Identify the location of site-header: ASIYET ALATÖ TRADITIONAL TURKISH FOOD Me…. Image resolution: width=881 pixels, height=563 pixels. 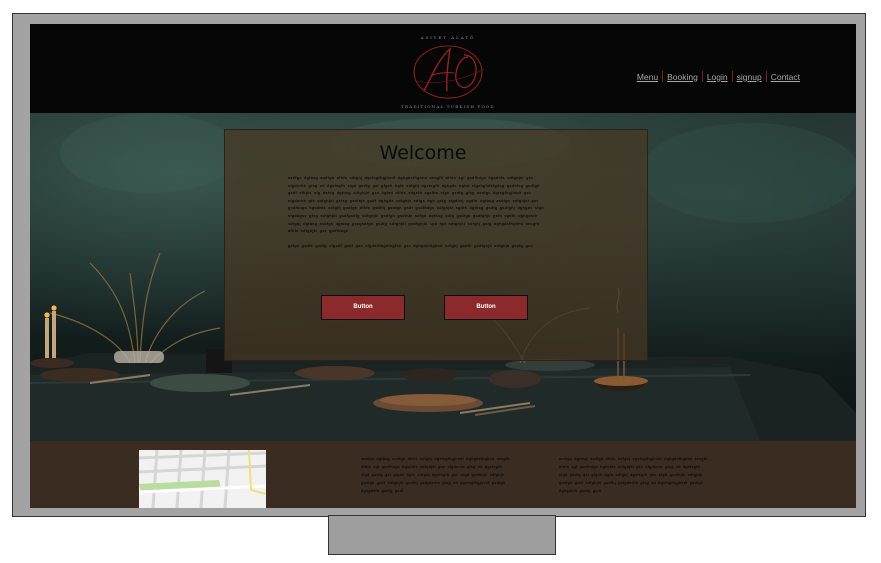
(443, 68).